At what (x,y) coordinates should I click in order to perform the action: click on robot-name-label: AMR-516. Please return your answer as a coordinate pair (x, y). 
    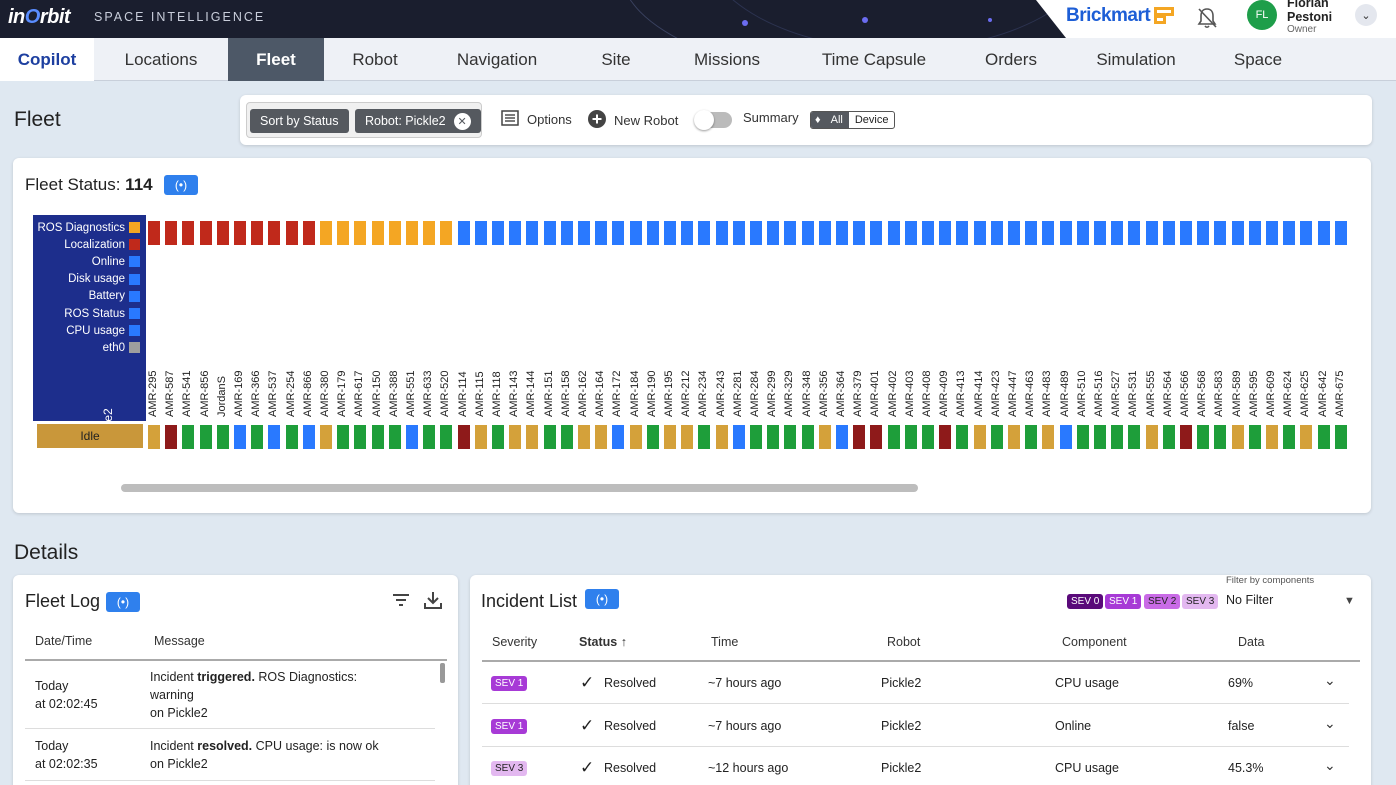
    Looking at the image, I should click on (1099, 394).